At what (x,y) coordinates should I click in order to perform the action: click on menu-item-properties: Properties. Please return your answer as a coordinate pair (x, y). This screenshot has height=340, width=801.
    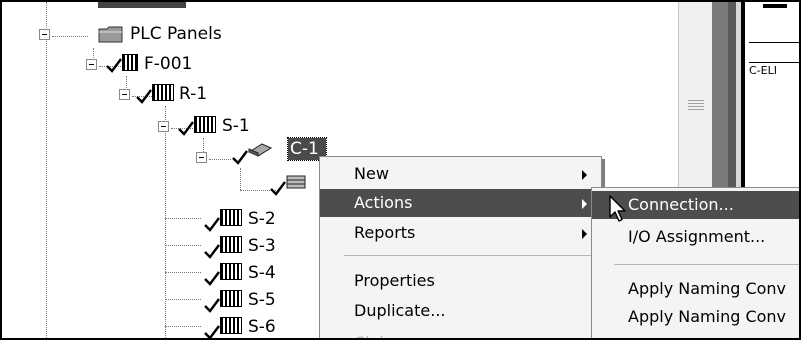
    Looking at the image, I should click on (460, 281).